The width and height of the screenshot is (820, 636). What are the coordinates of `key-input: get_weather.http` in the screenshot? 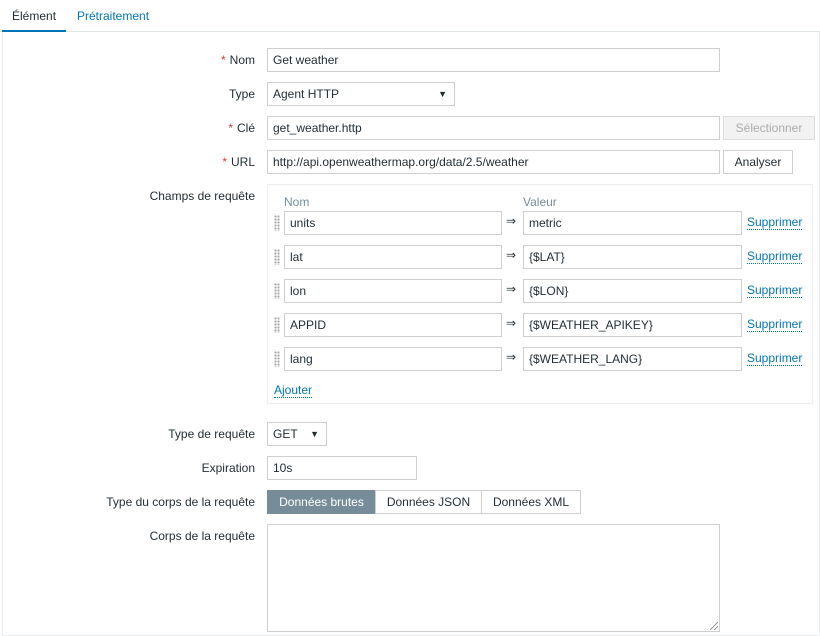 It's located at (493, 128).